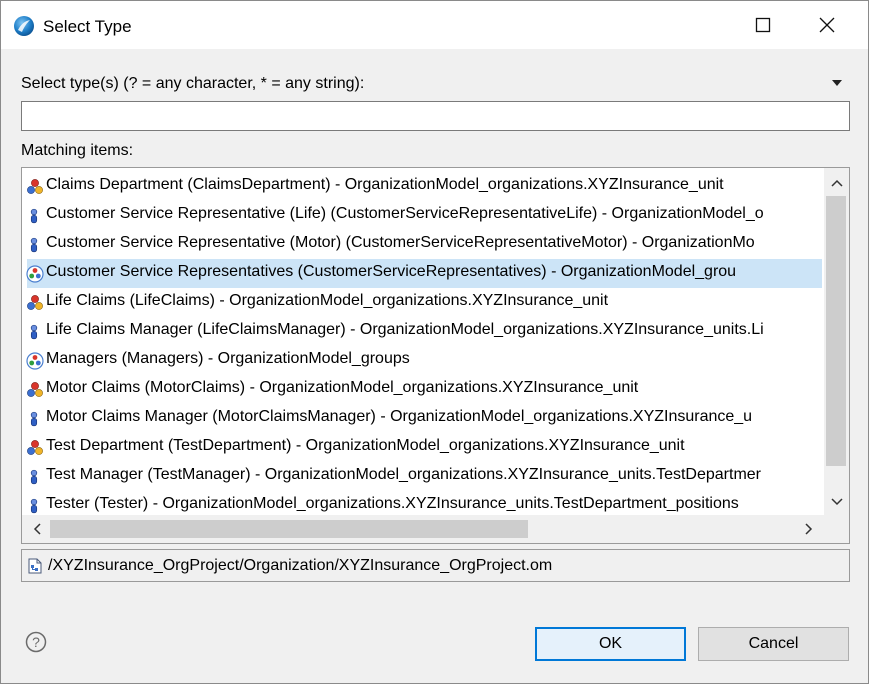 This screenshot has width=869, height=684. What do you see at coordinates (24, 26) in the screenshot?
I see `app-logo-icon` at bounding box center [24, 26].